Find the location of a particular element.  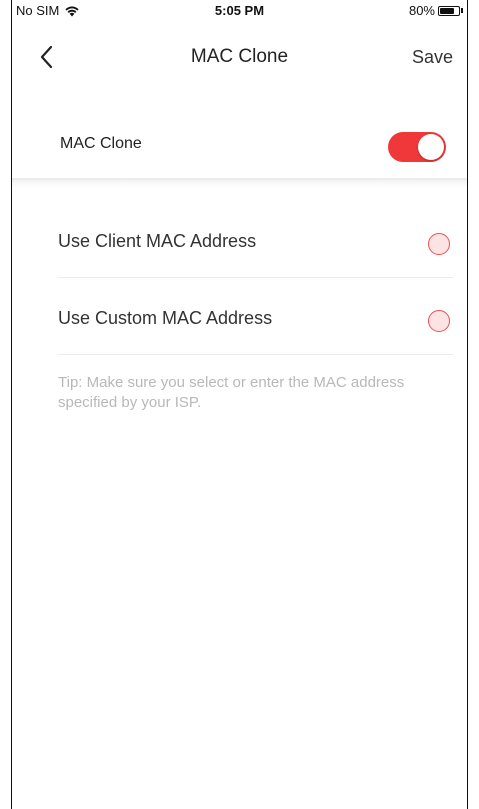

battery-tip is located at coordinates (462, 10).